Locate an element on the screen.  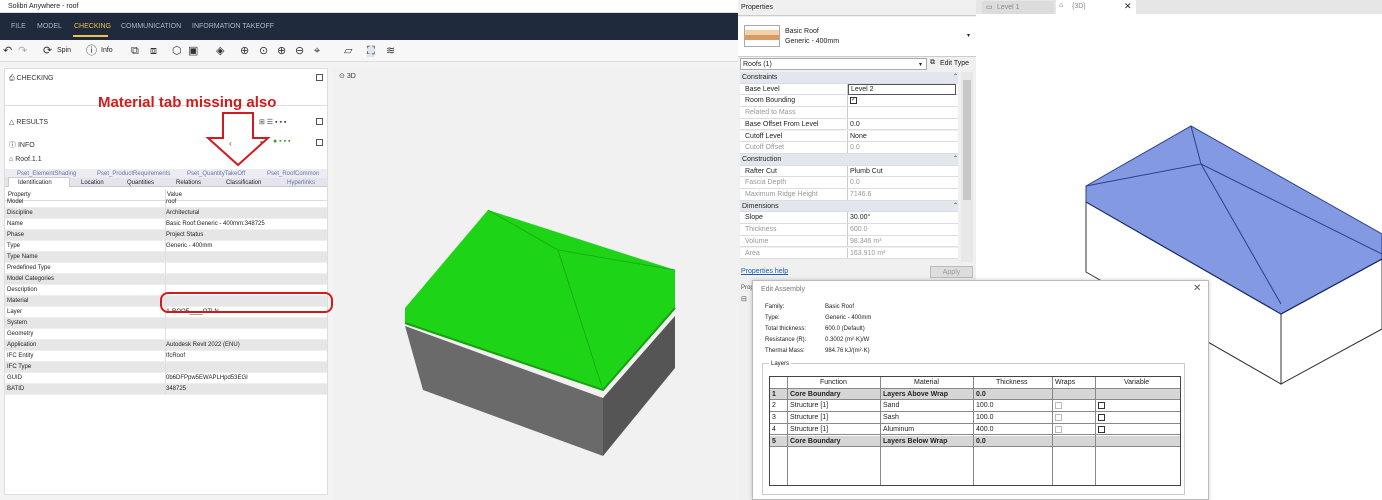
spin-button: Spin is located at coordinates (64, 50).